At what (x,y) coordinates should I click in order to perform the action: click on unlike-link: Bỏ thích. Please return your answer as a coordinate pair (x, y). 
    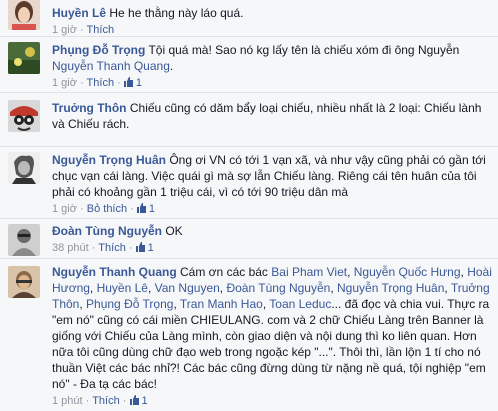
    Looking at the image, I should click on (107, 209).